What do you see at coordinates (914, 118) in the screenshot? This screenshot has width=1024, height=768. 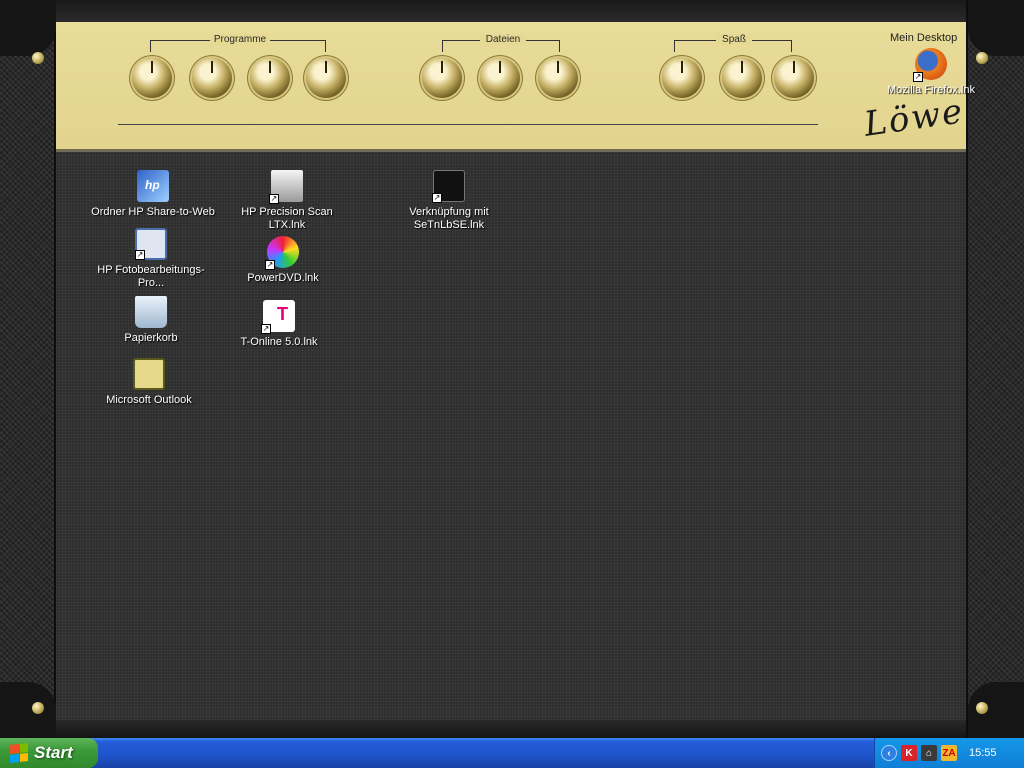 I see `signature: Löwe` at bounding box center [914, 118].